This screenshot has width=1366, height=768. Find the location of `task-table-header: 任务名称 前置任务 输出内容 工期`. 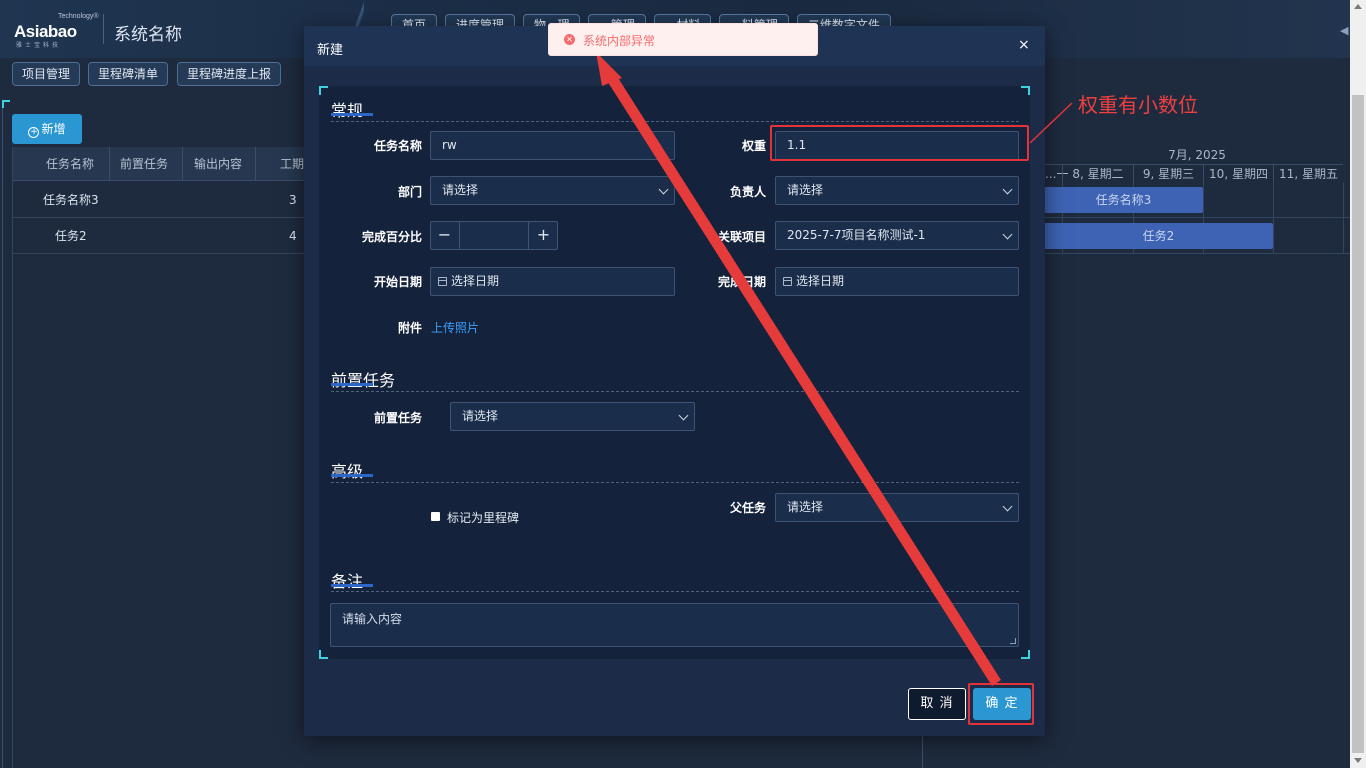

task-table-header: 任务名称 前置任务 输出内容 工期 is located at coordinates (158, 164).